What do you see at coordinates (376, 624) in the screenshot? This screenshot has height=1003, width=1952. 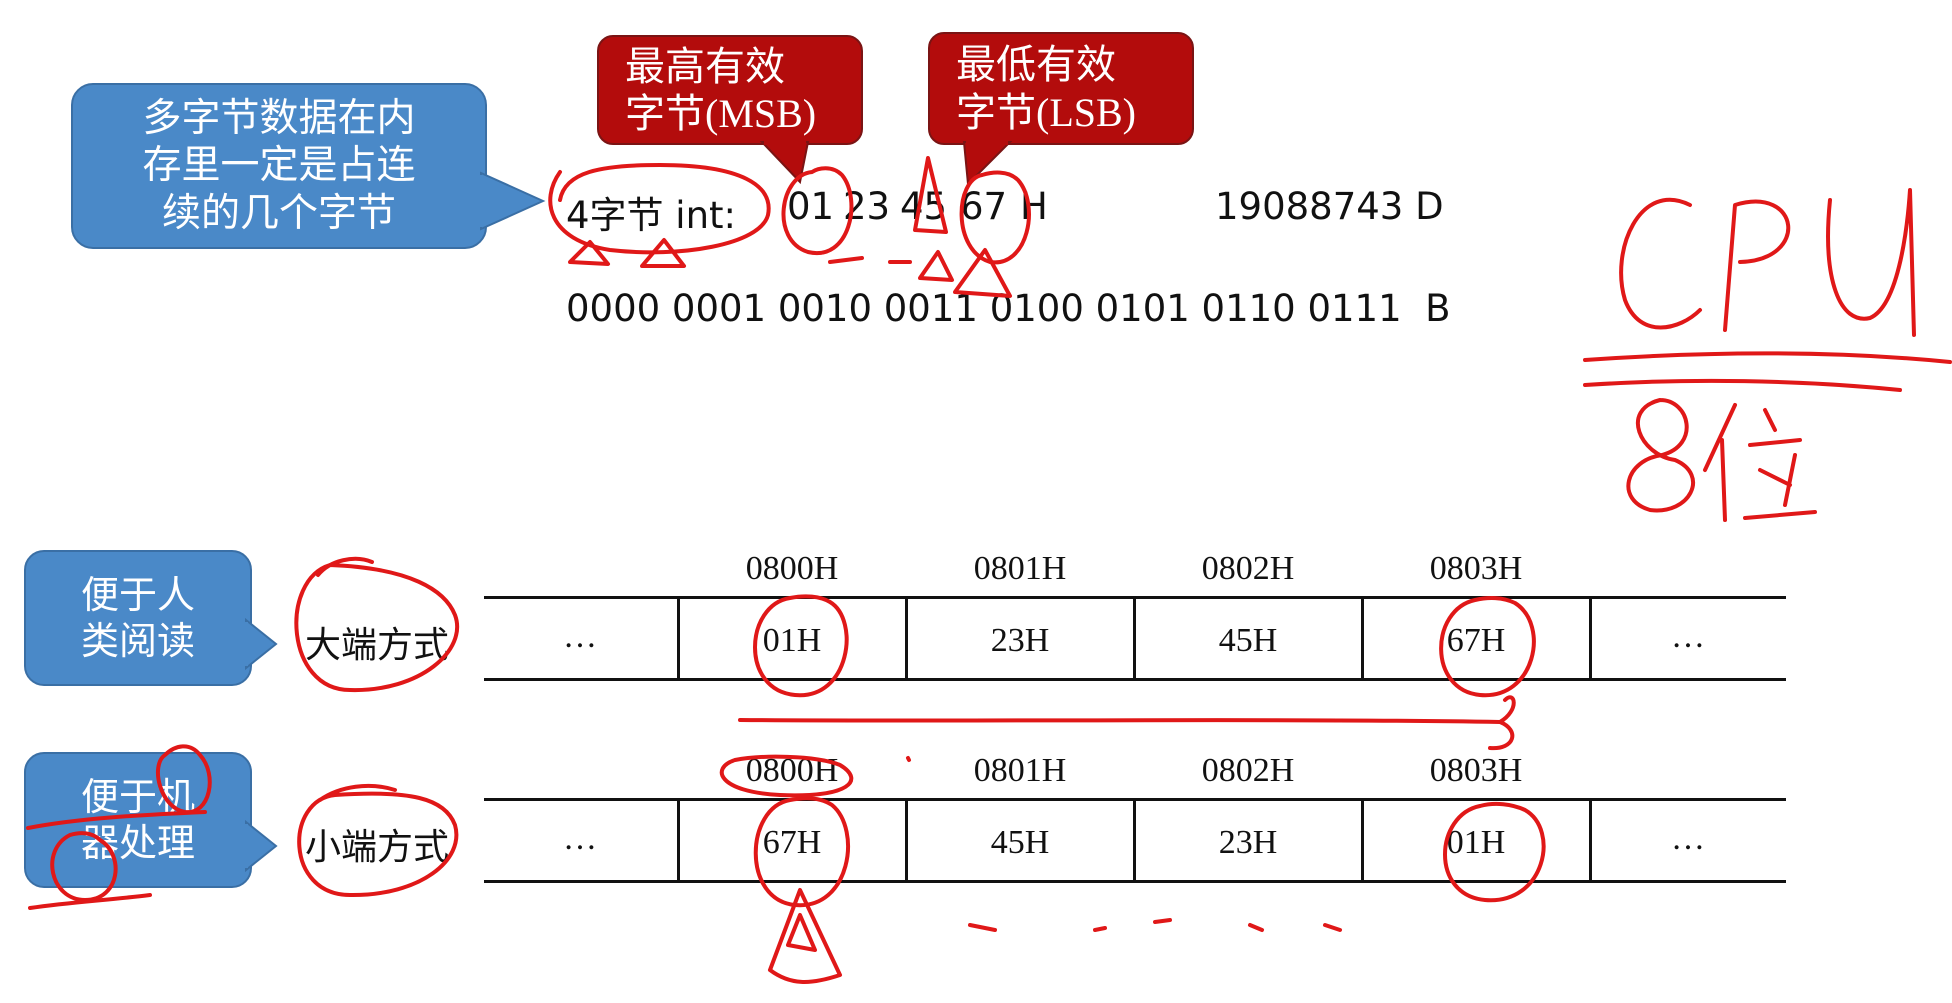 I see `ink-circle-big-endian` at bounding box center [376, 624].